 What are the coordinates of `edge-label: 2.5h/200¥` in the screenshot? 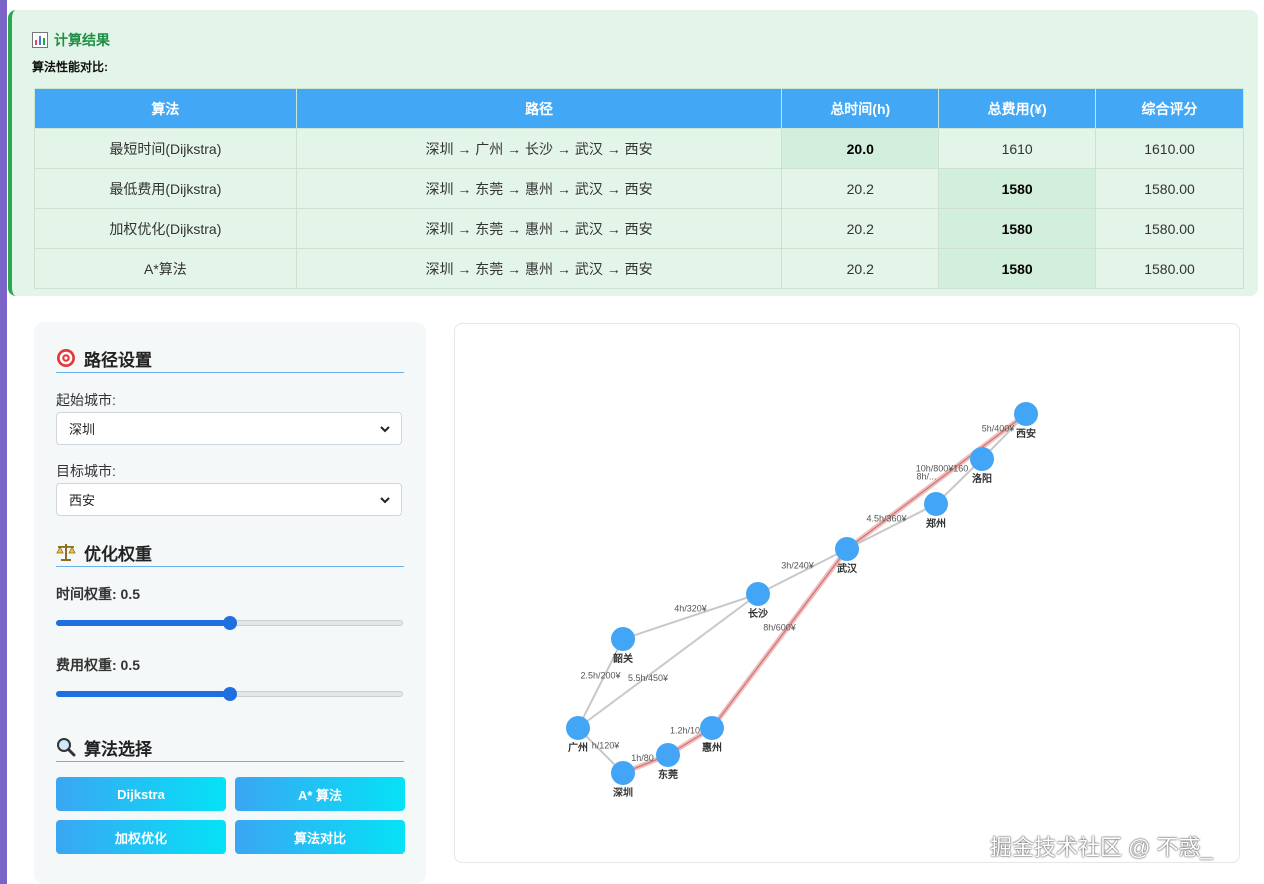 It's located at (600, 676).